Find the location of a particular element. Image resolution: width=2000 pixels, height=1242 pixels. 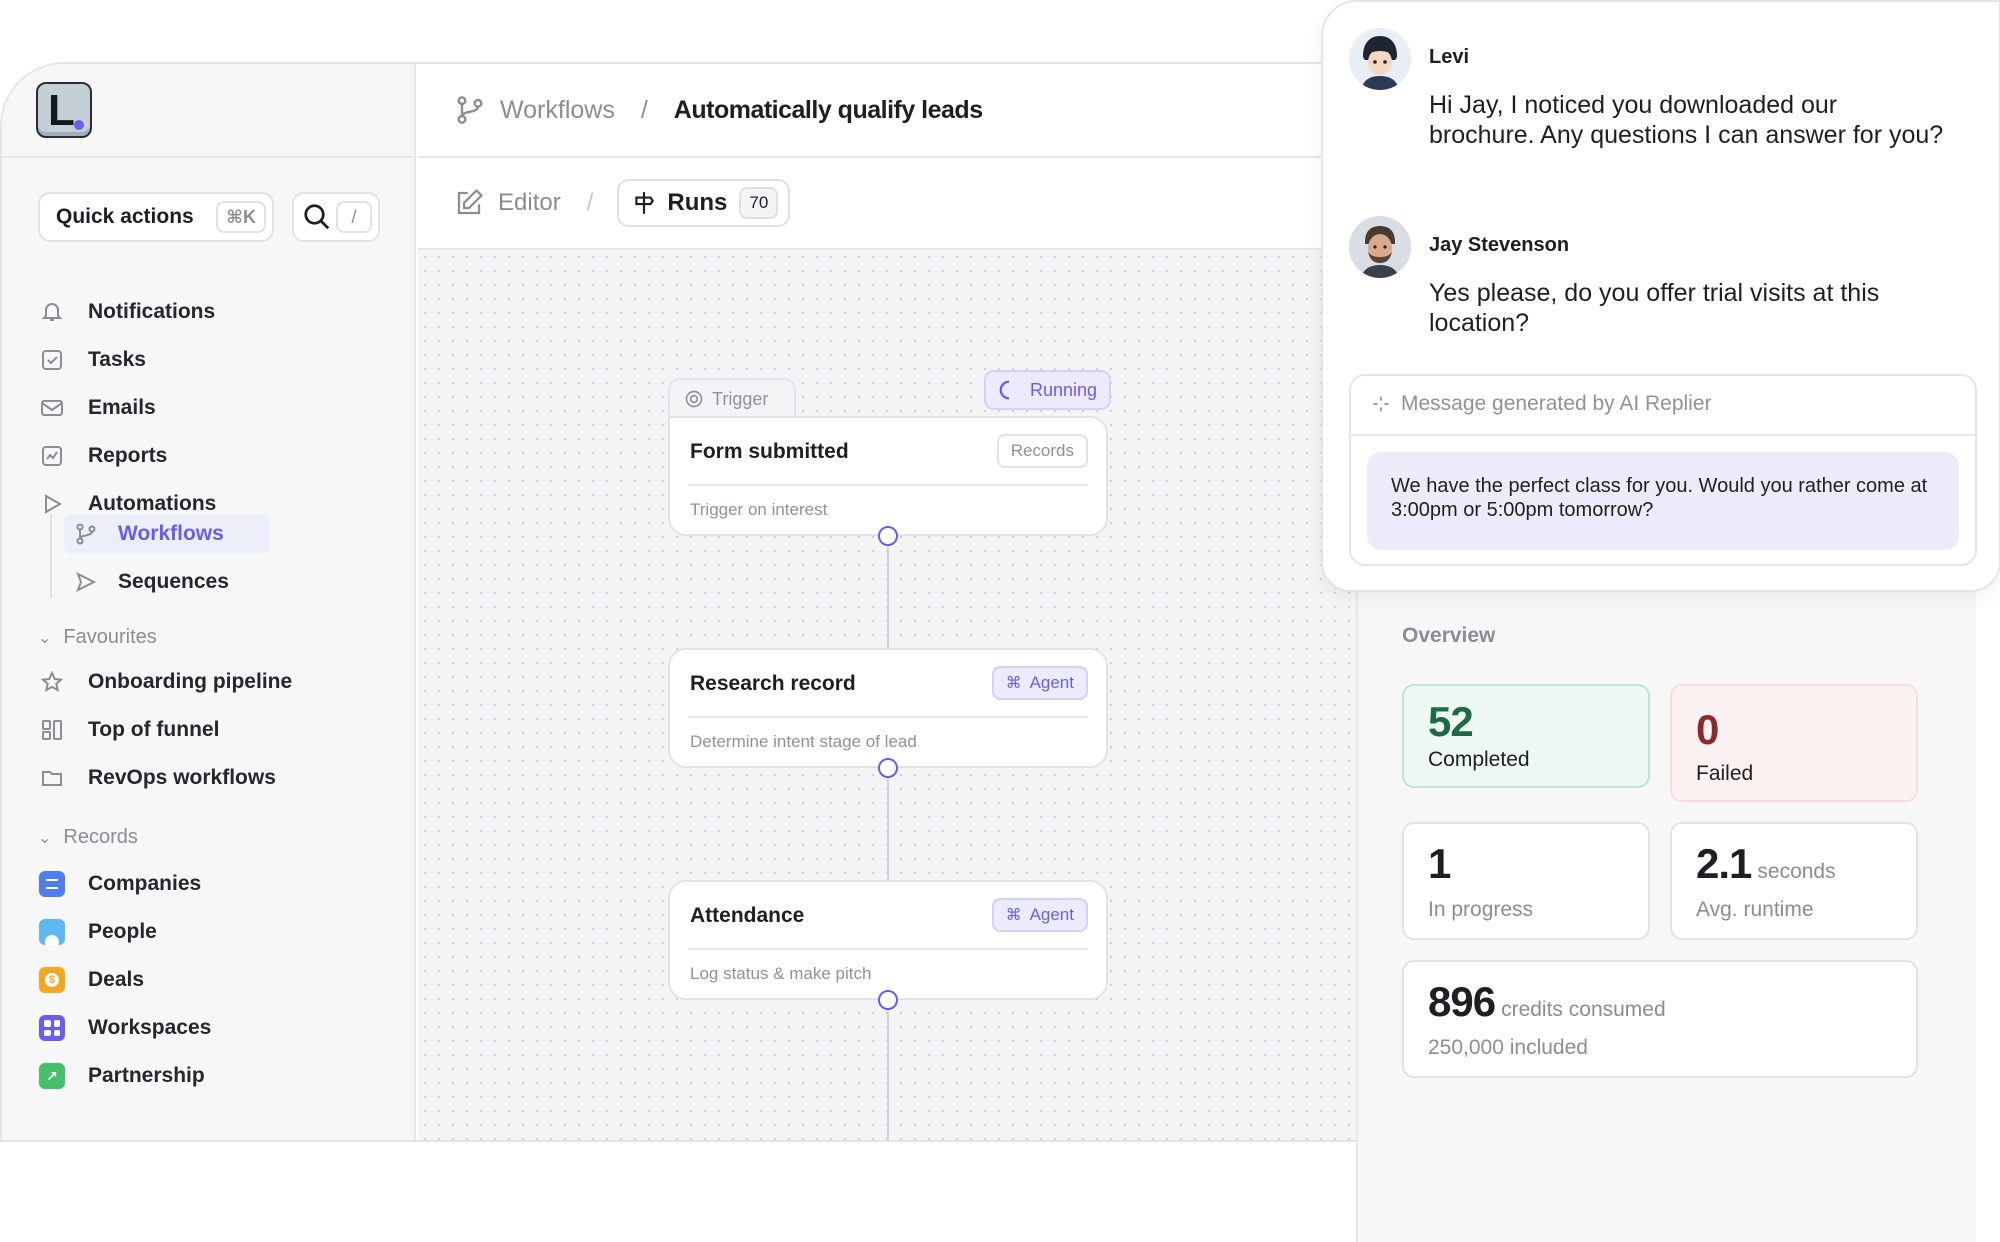

completed-count: 52 is located at coordinates (1451, 721).